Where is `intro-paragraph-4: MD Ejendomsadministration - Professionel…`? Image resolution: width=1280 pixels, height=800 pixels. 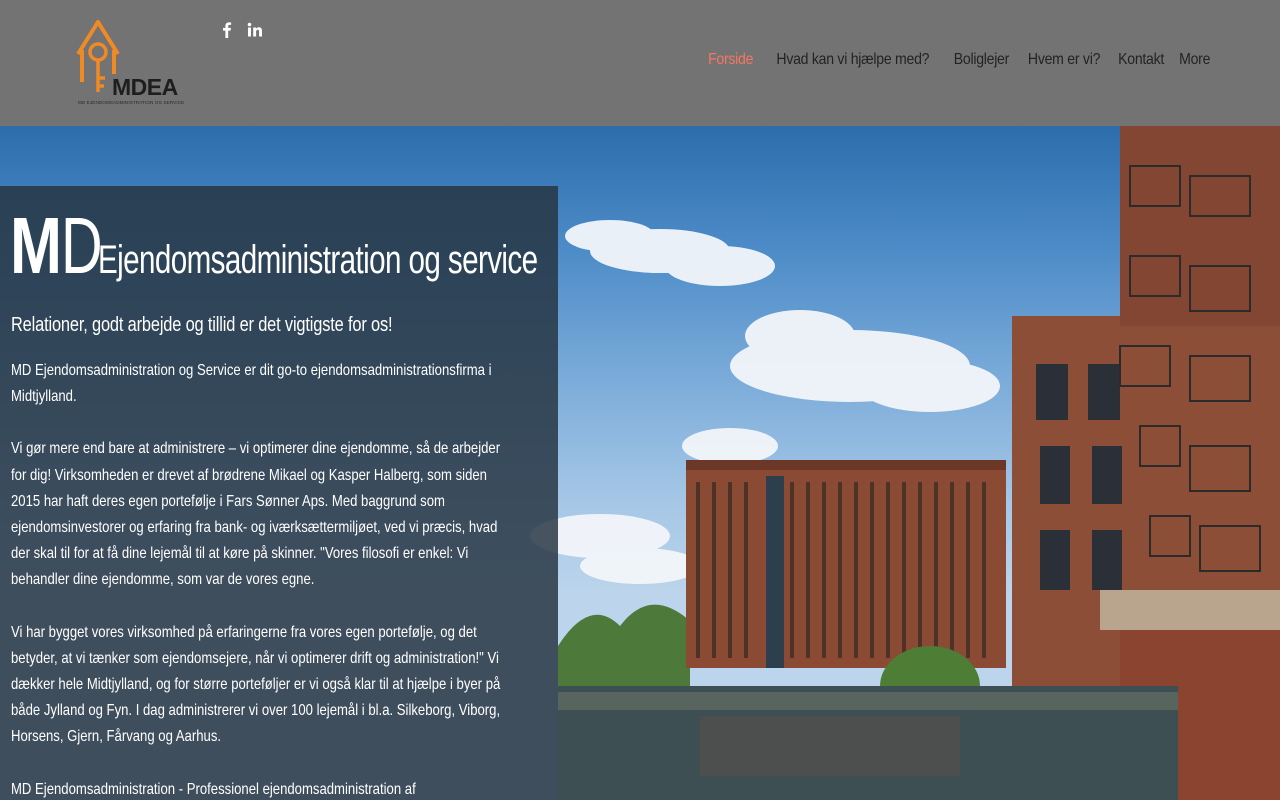
intro-paragraph-4: MD Ejendomsadministration - Professionel… is located at coordinates (213, 789).